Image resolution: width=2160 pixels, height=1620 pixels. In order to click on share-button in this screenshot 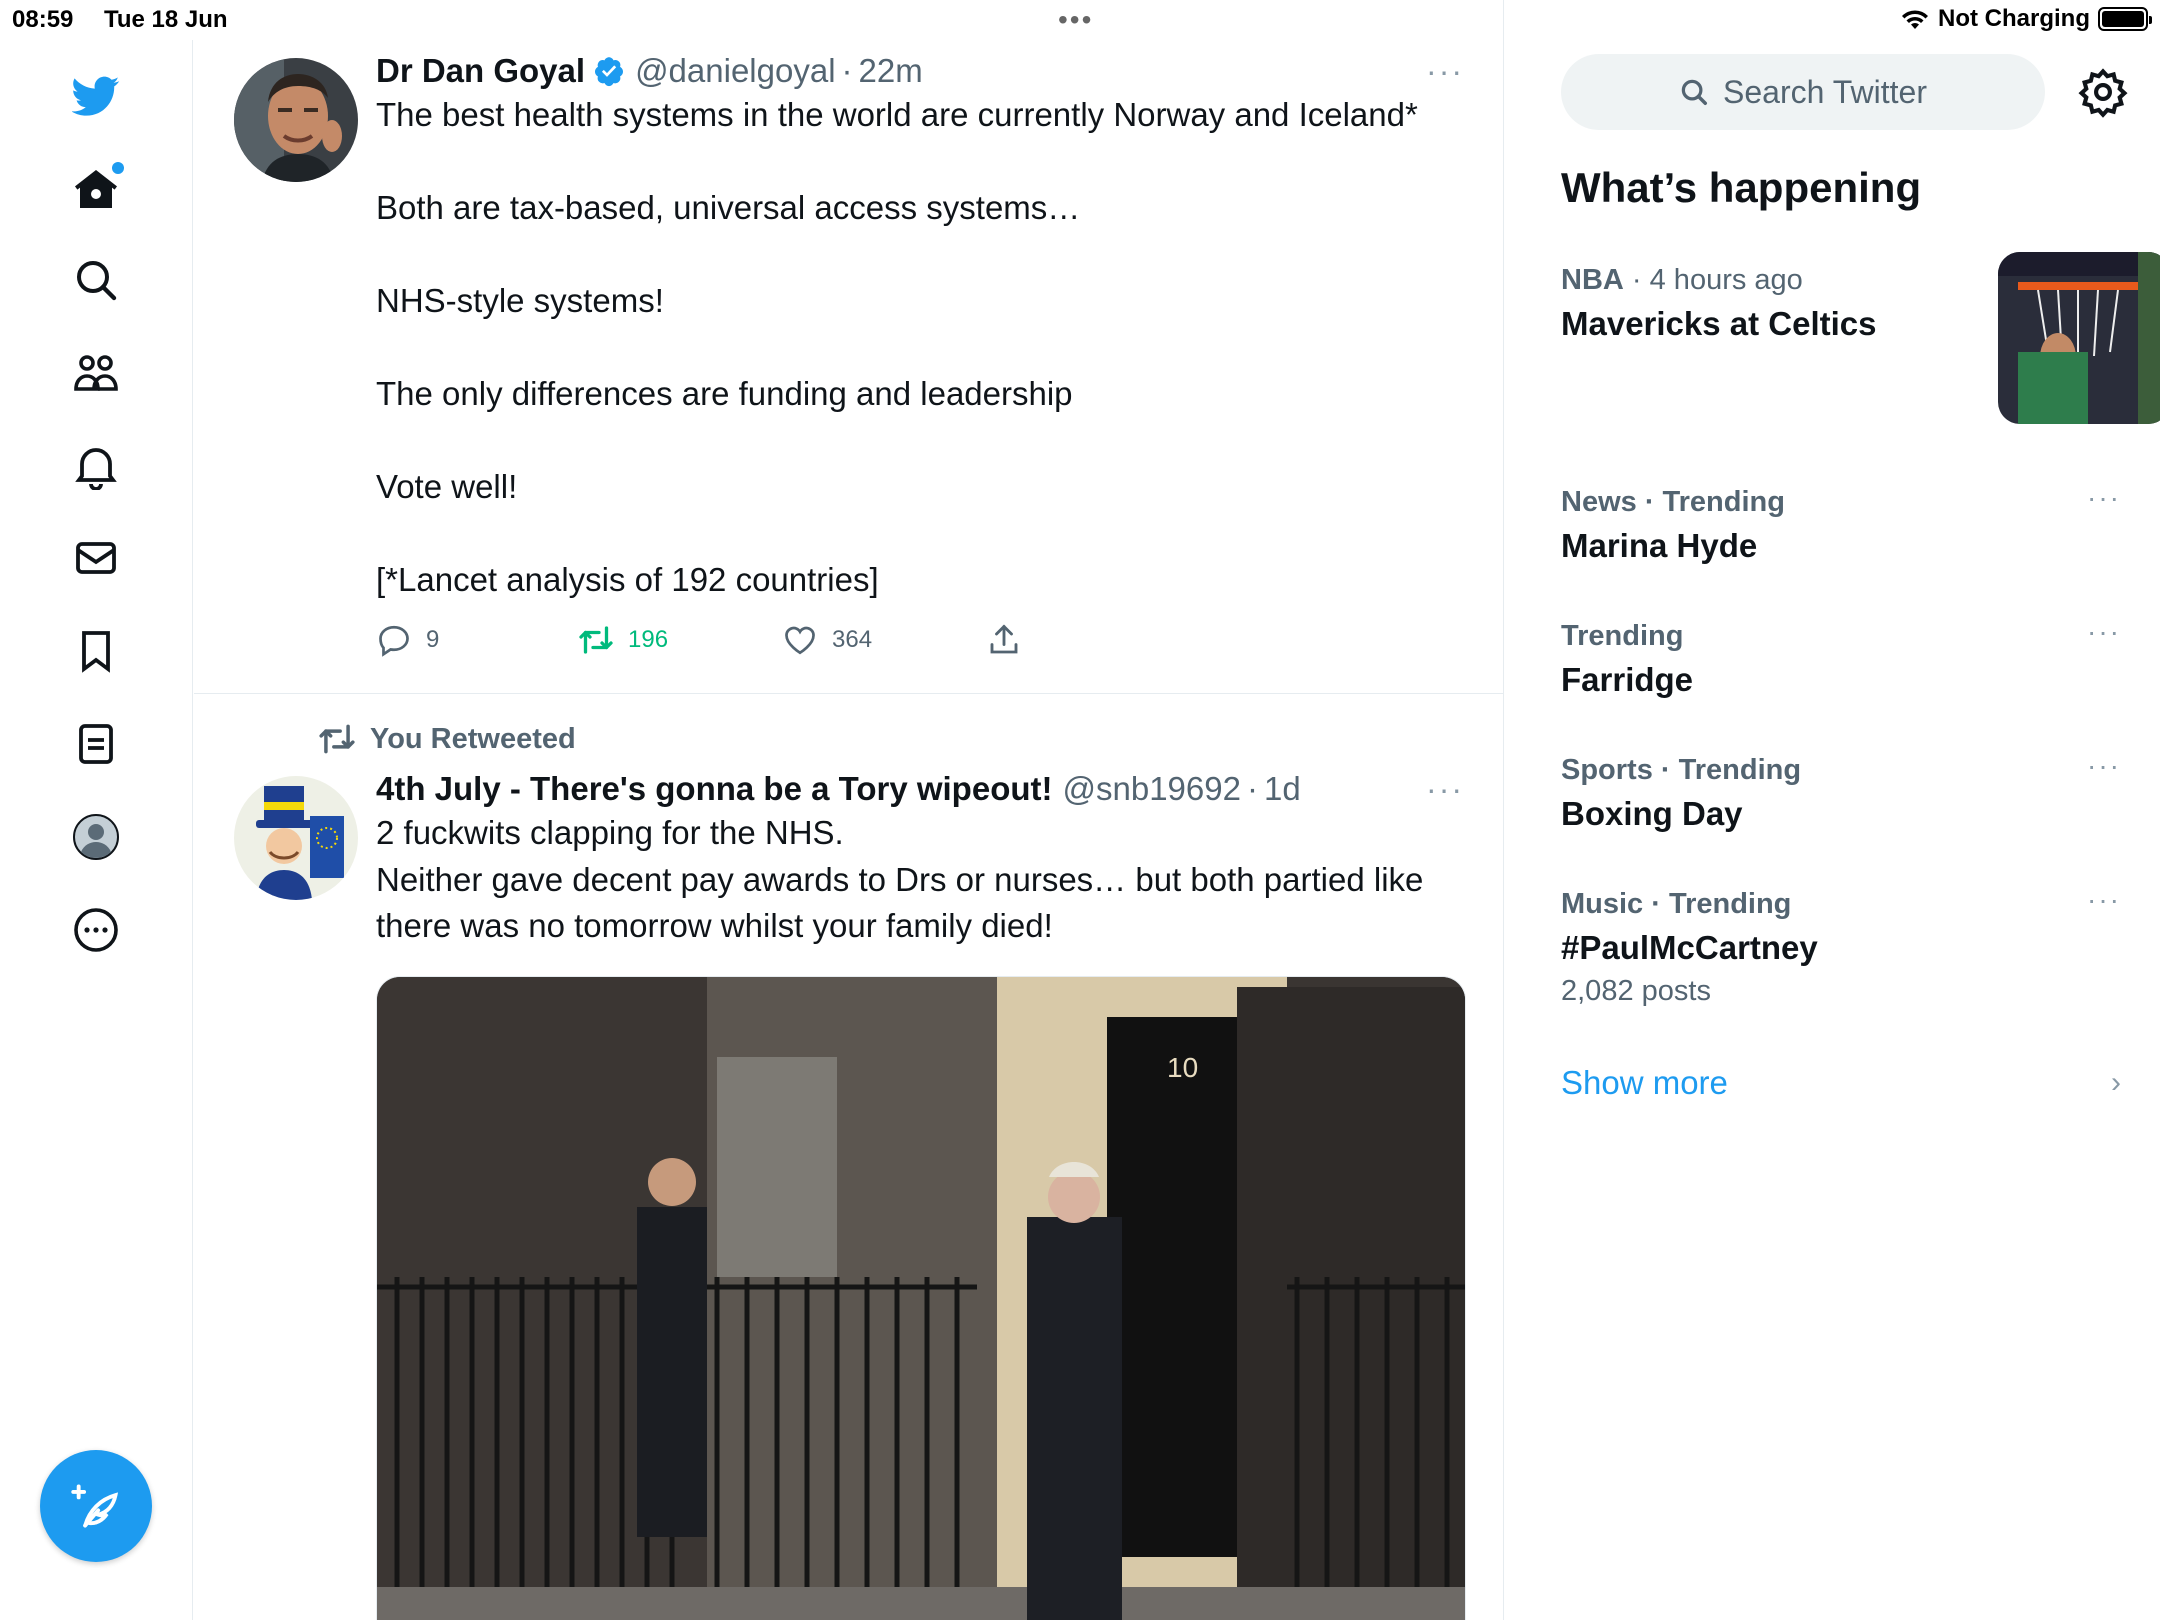, I will do `click(1004, 640)`.